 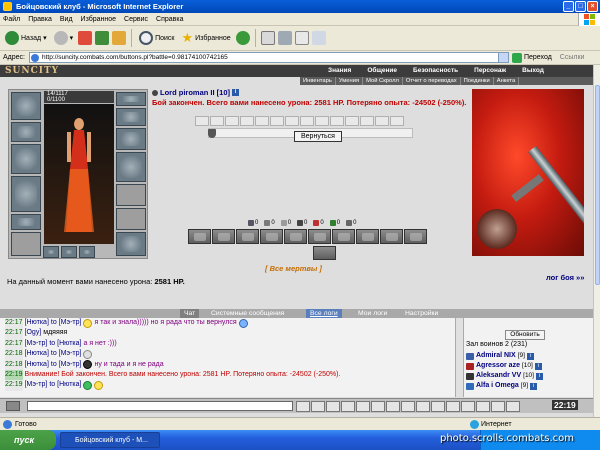 I want to click on equip-slot-shield, so click(x=131, y=167).